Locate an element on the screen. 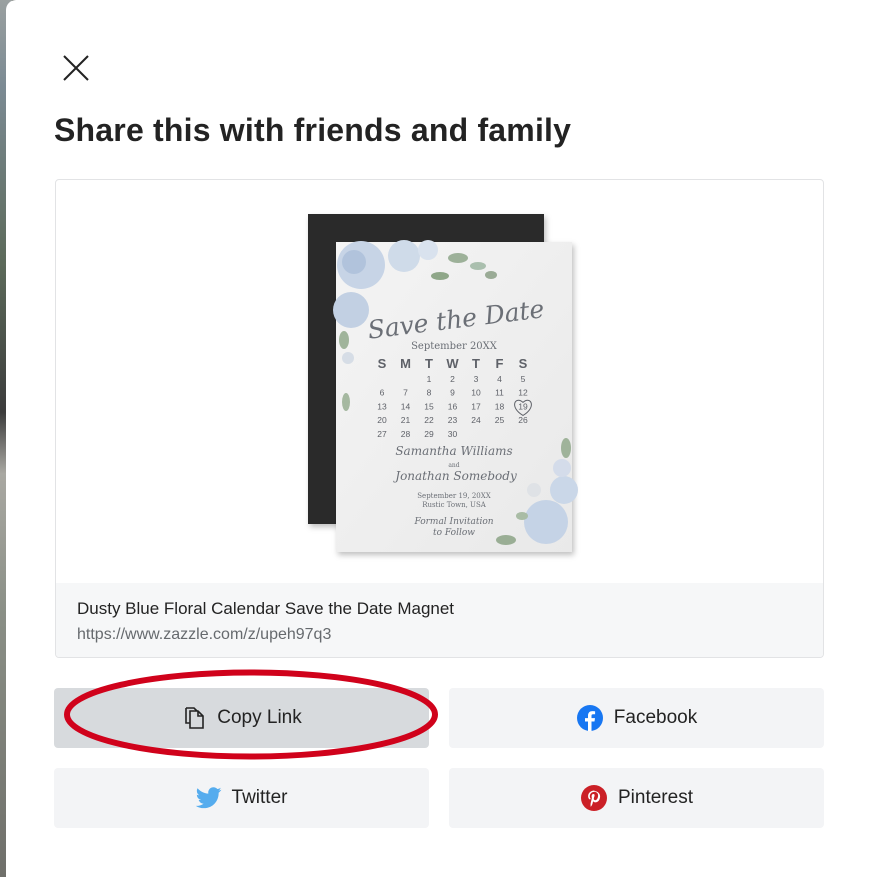  copy-link-icon is located at coordinates (194, 718).